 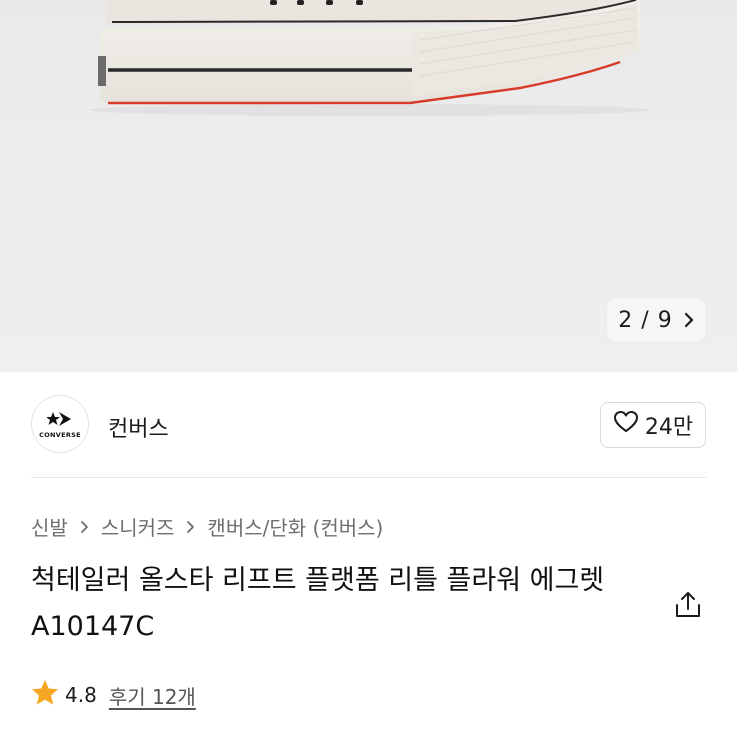 What do you see at coordinates (59, 418) in the screenshot?
I see `converse-star-chevron-icon` at bounding box center [59, 418].